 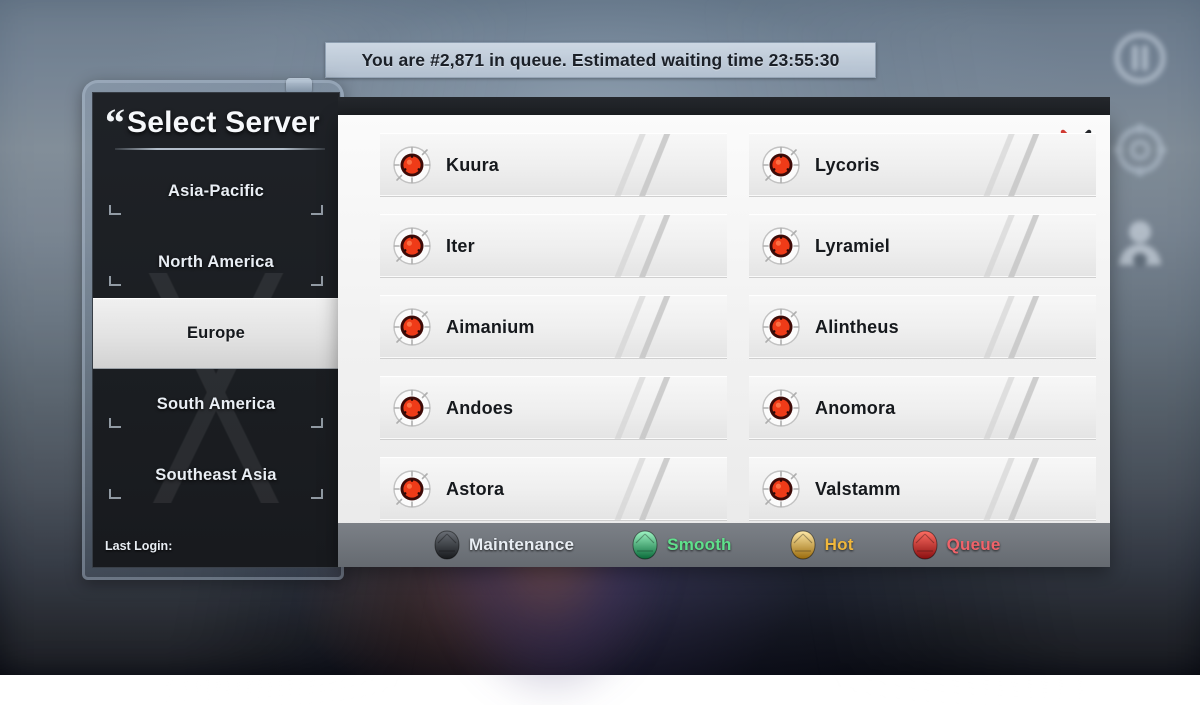 What do you see at coordinates (699, 545) in the screenshot?
I see `legend-label: Smooth` at bounding box center [699, 545].